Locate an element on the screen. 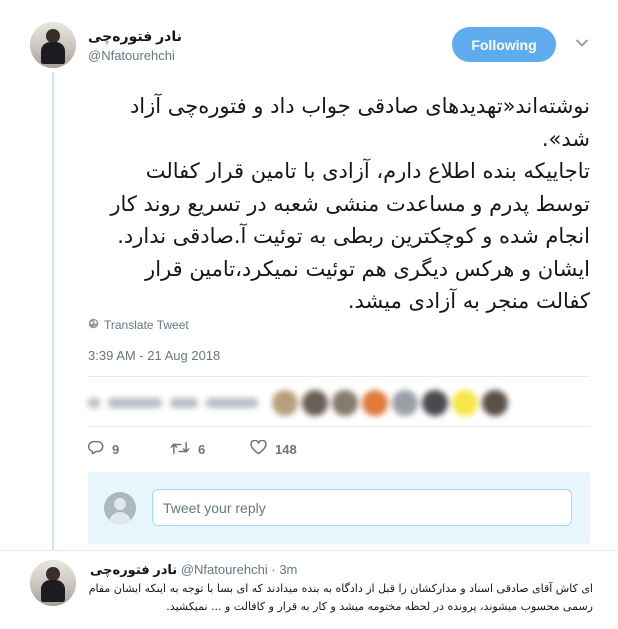 Image resolution: width=618 pixels, height=629 pixels. engagement-stats-blurred is located at coordinates (300, 403).